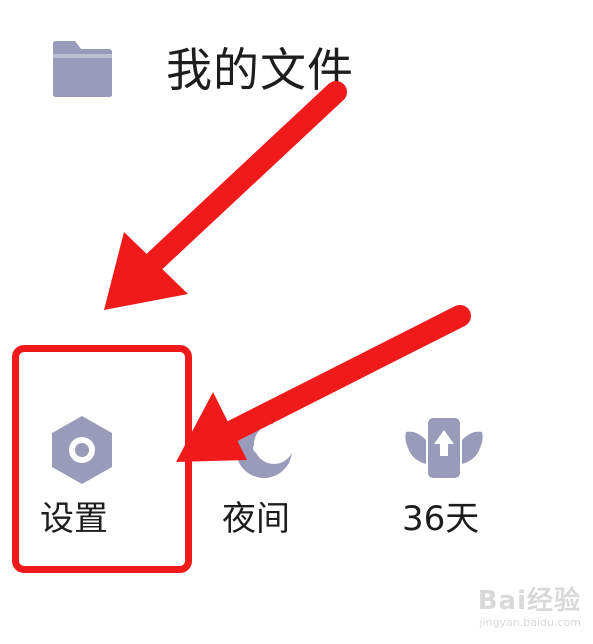  I want to click on baidu-watermark: Bai经验 jingyan.baidu.com, so click(511, 611).